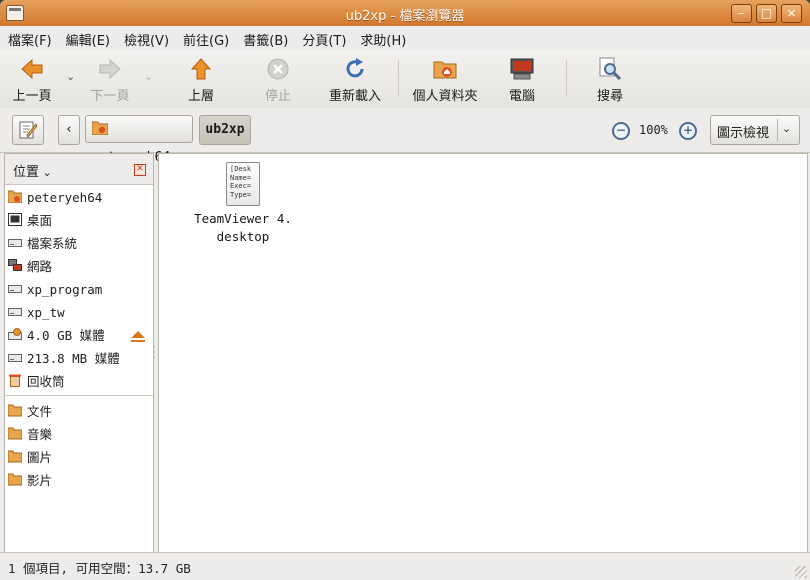 This screenshot has width=810, height=580. Describe the element at coordinates (69, 130) in the screenshot. I see `path-scroll-left-button: ‹` at that location.